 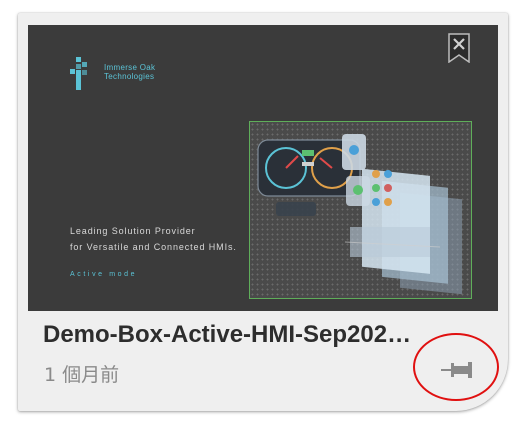 What do you see at coordinates (153, 247) in the screenshot?
I see `headline-line-2: for Versatile and Connected HMIs.` at bounding box center [153, 247].